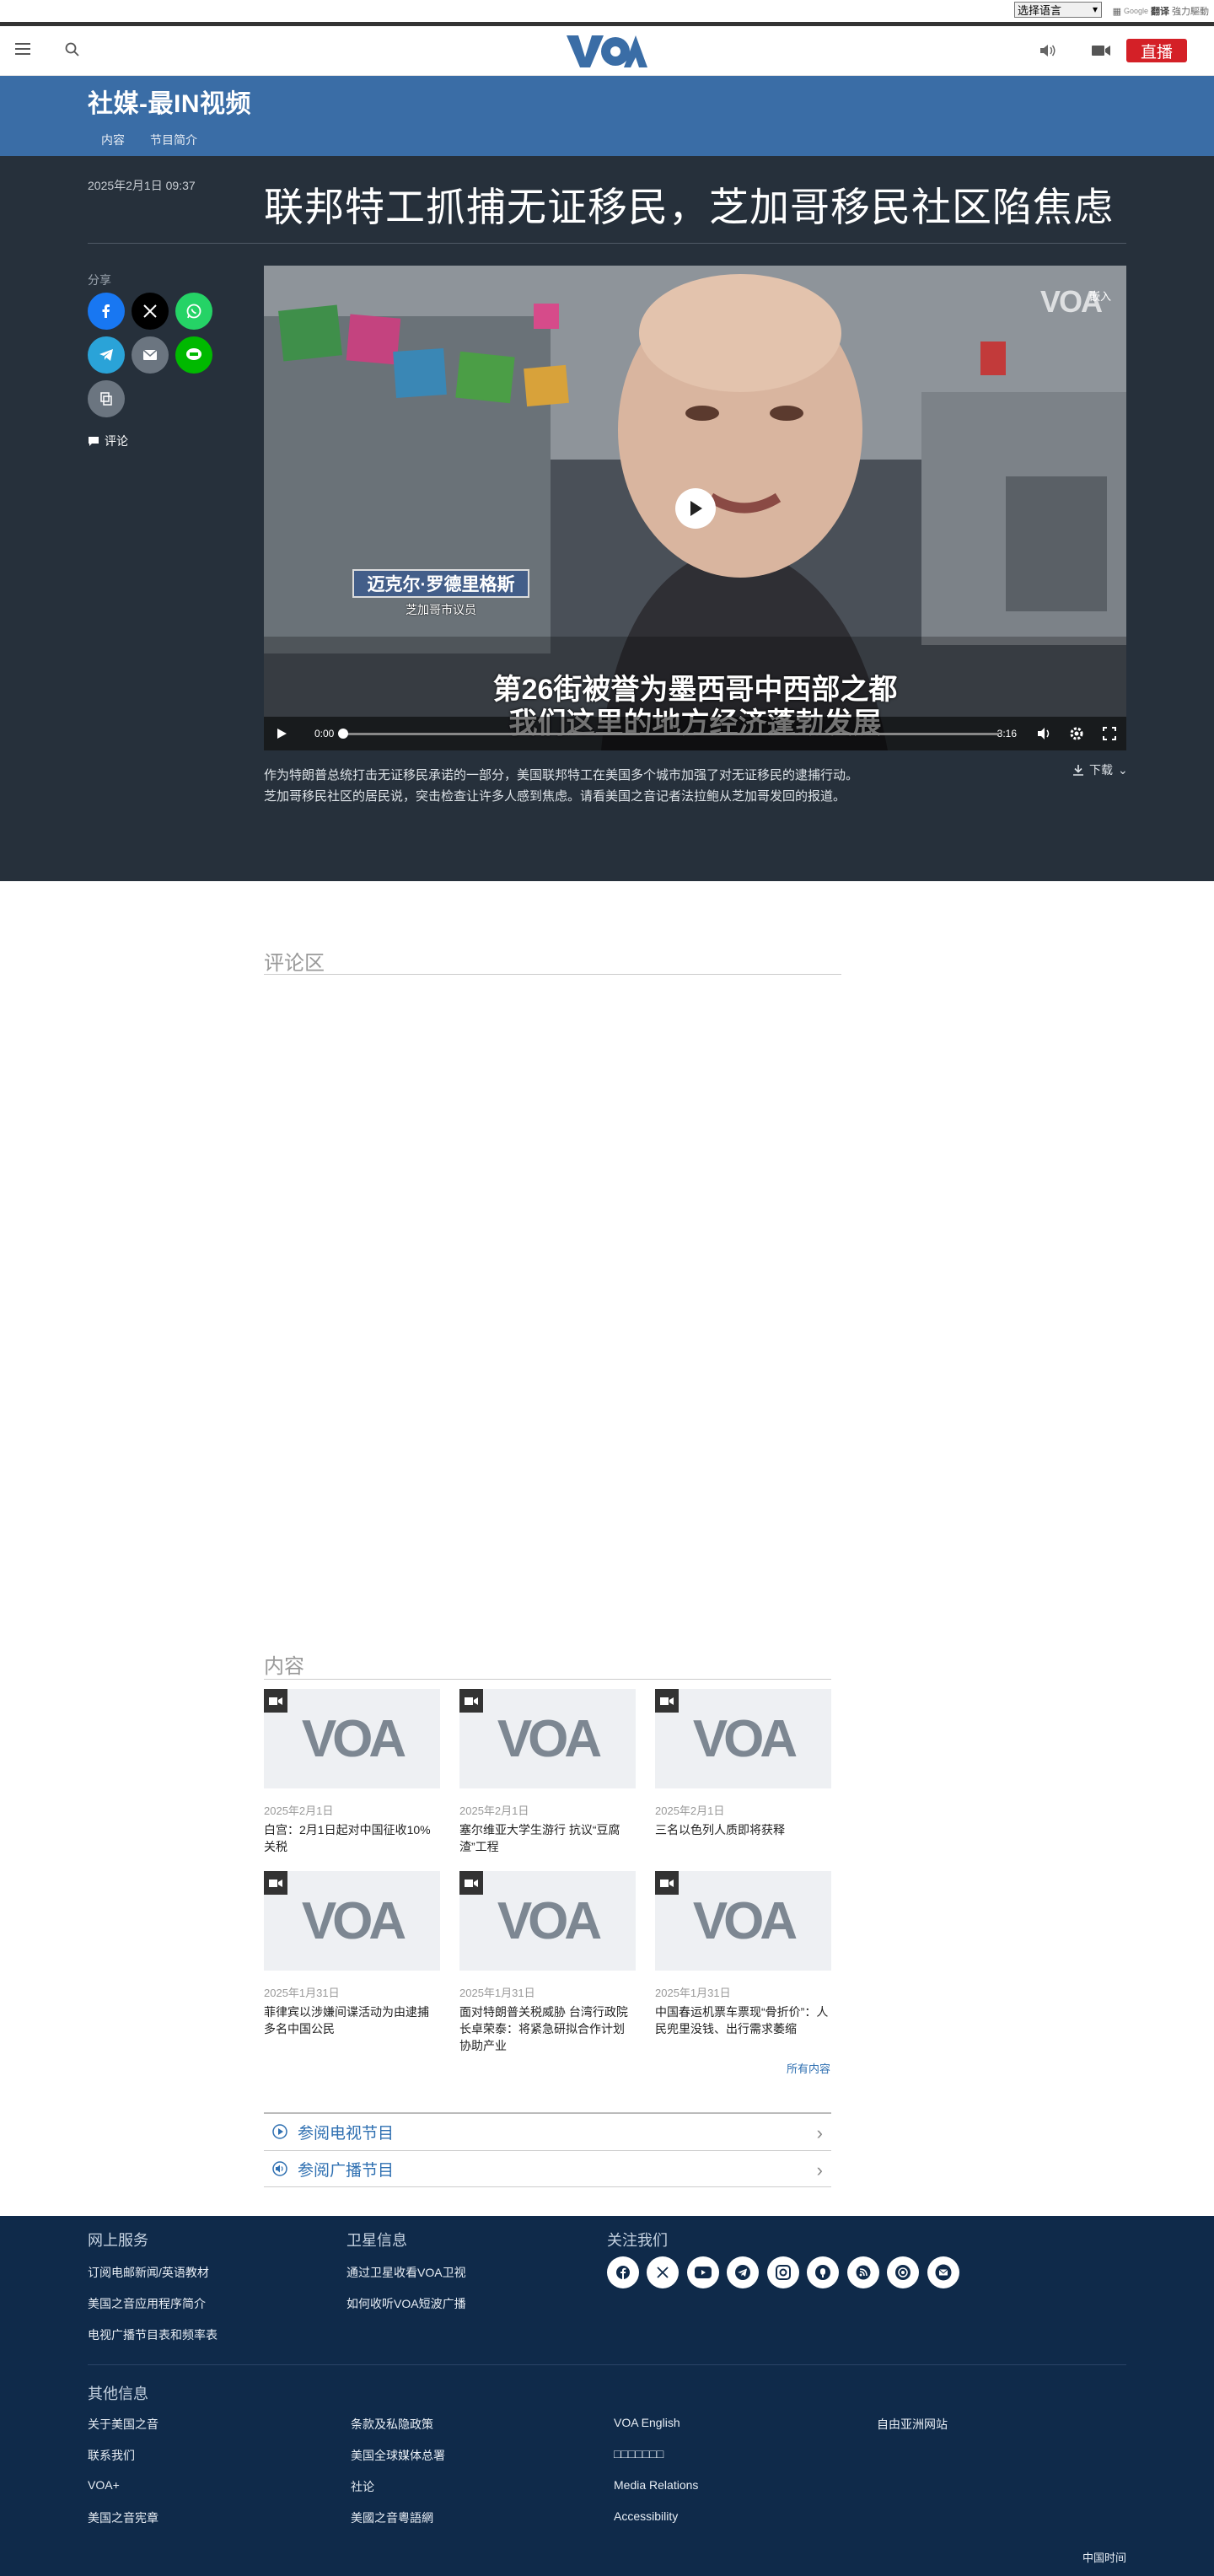 This screenshot has width=1214, height=2576. What do you see at coordinates (1109, 733) in the screenshot?
I see `fullscreen-icon` at bounding box center [1109, 733].